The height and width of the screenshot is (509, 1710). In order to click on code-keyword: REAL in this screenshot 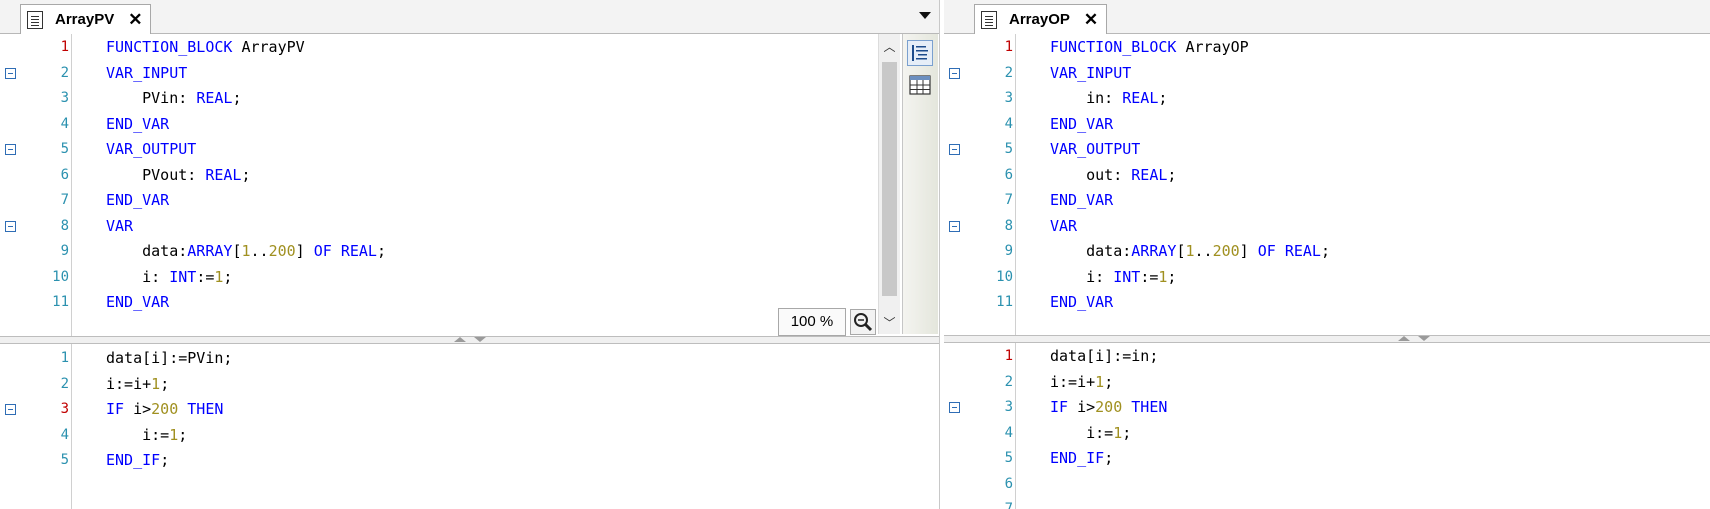, I will do `click(214, 98)`.